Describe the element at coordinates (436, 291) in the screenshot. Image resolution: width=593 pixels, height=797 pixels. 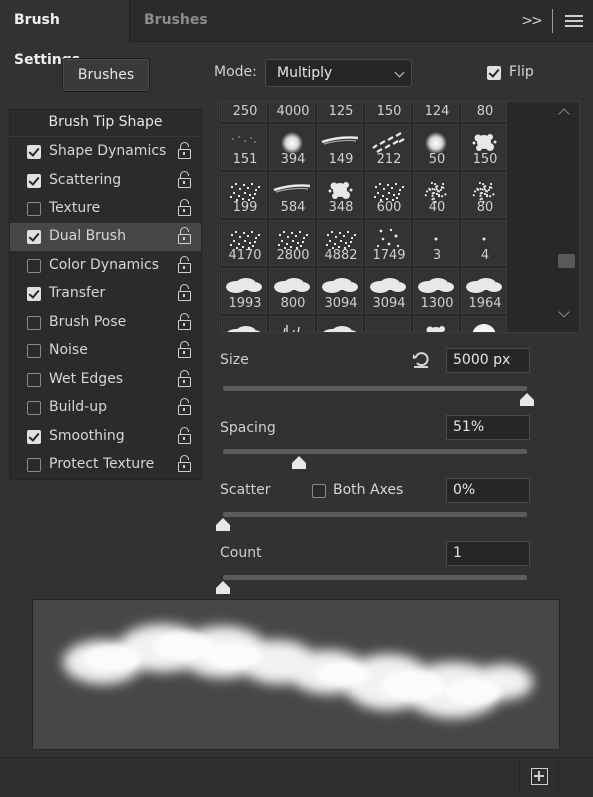
I see `brush-preset: 1300` at that location.